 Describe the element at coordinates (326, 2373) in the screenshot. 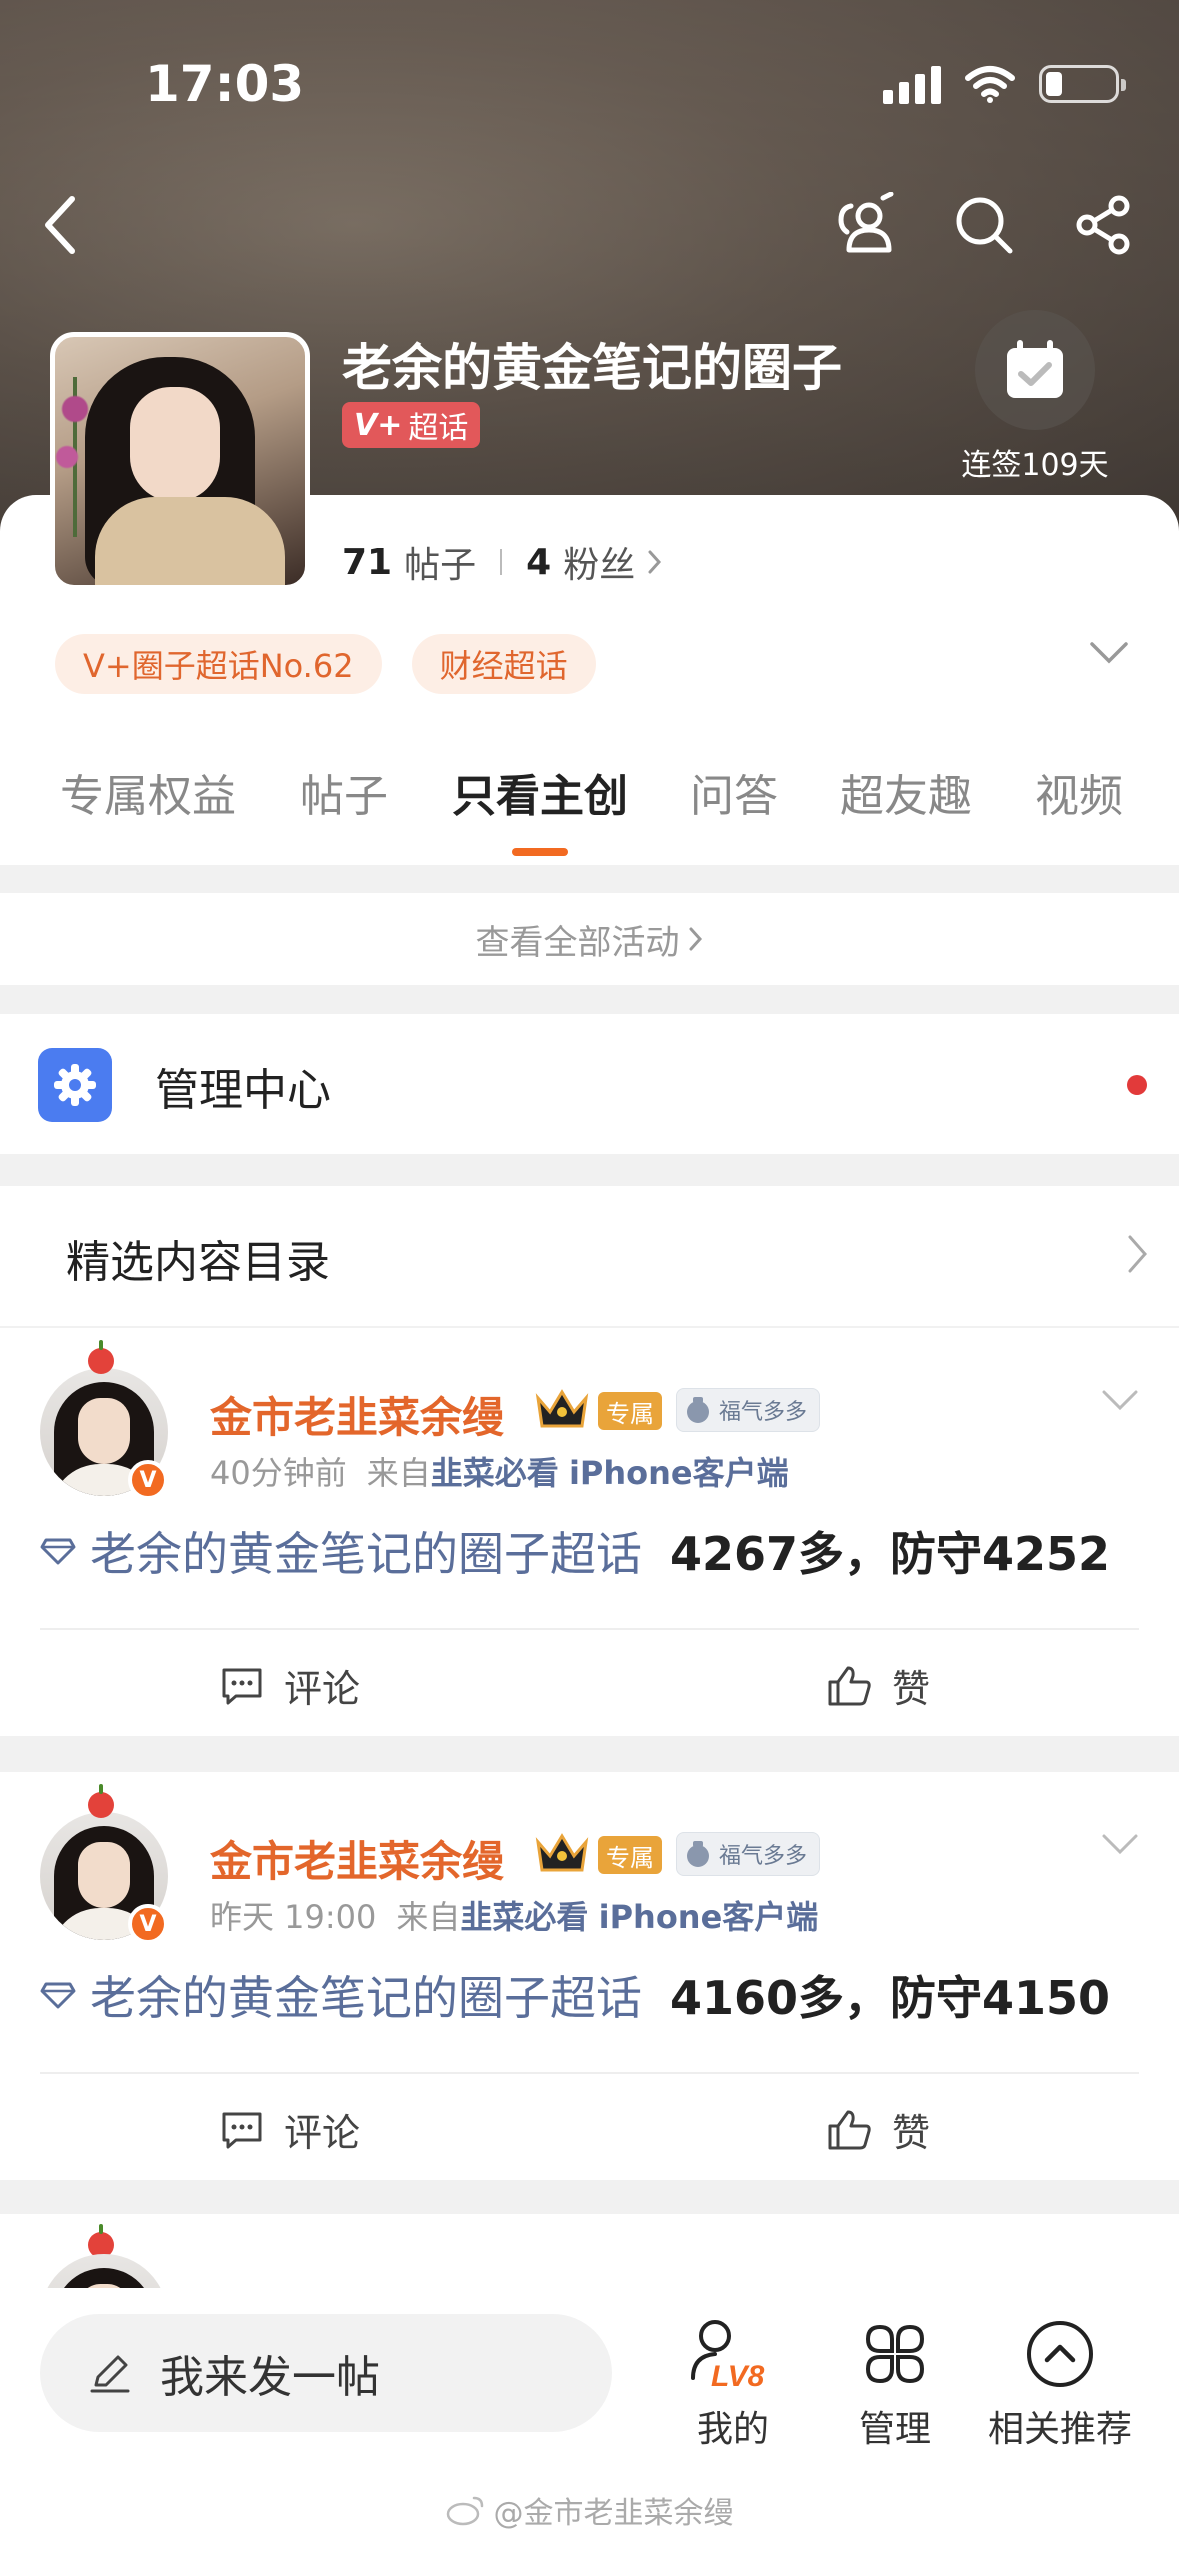

I see `compose-post-button: 我来发一帖` at that location.